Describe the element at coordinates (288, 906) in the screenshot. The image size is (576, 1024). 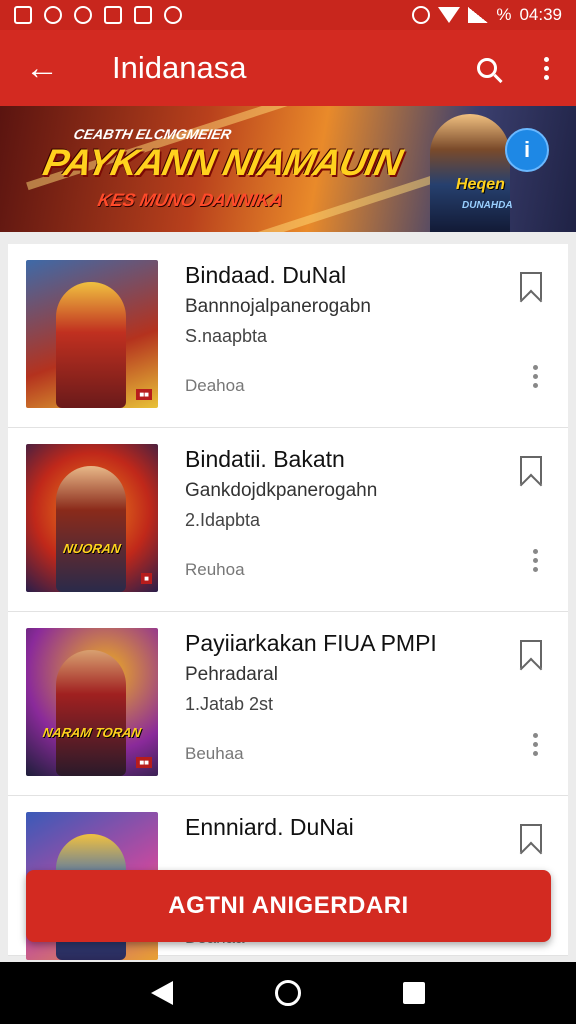
I see `primary-action-button: AGTNI ANIGERDARI` at that location.